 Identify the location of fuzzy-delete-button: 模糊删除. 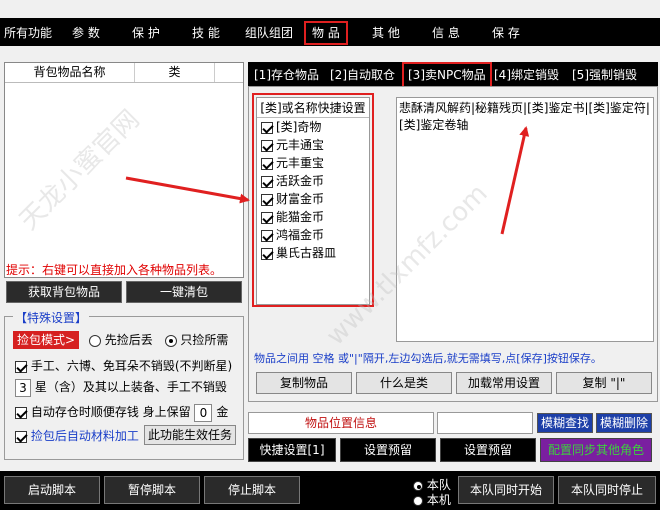
(624, 423).